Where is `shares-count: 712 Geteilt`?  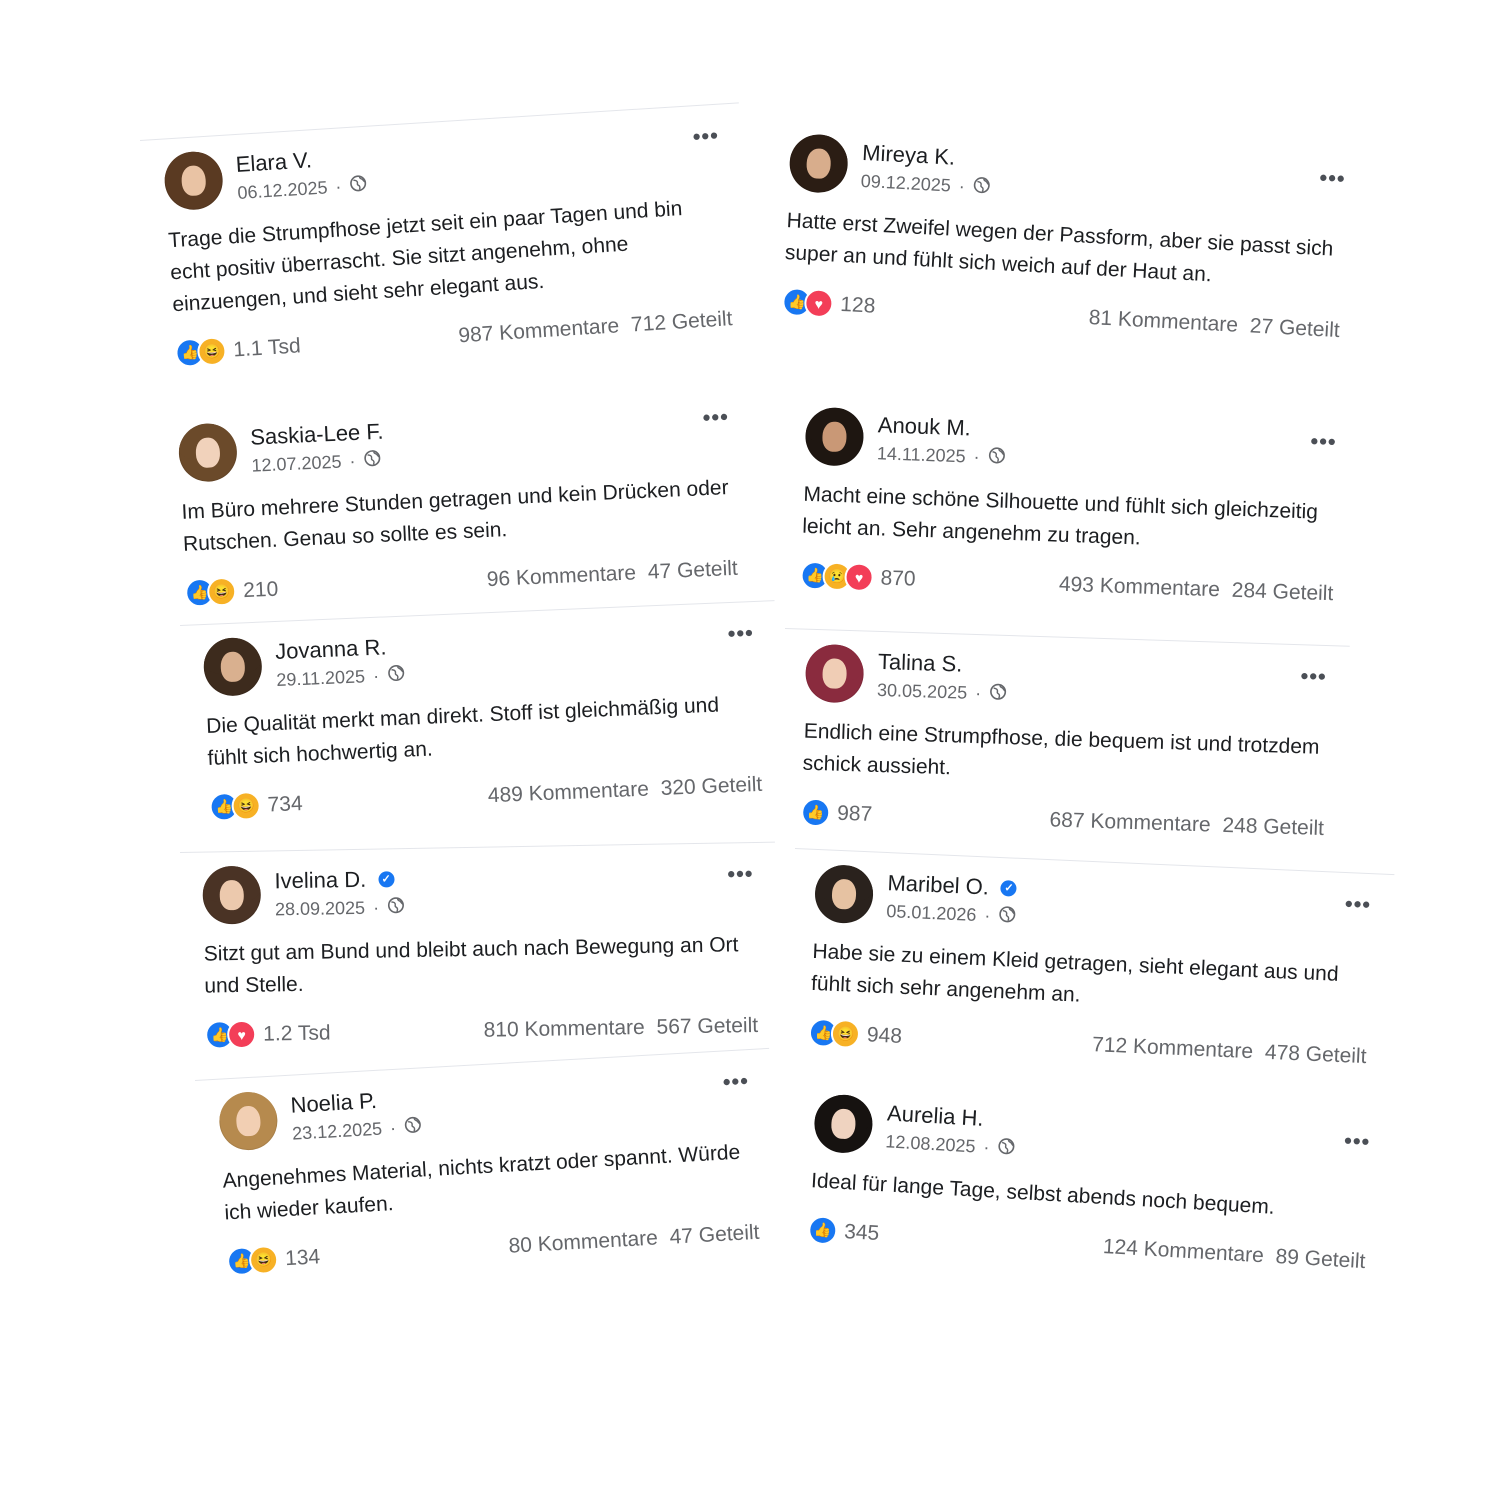 shares-count: 712 Geteilt is located at coordinates (681, 321).